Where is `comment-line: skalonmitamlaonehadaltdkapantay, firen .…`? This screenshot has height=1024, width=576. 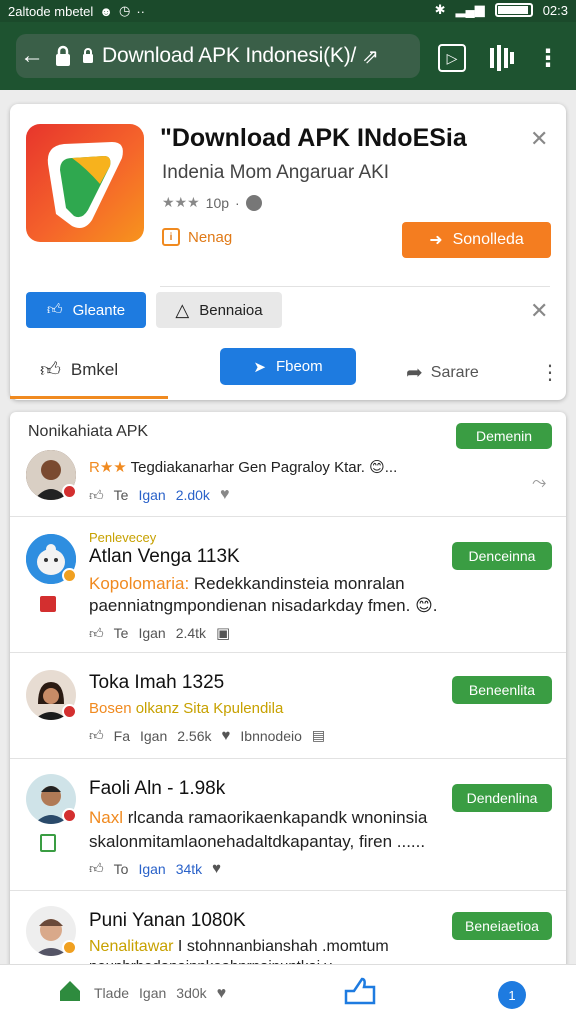 comment-line: skalonmitamlaonehadaltdkapantay, firen .… is located at coordinates (257, 841).